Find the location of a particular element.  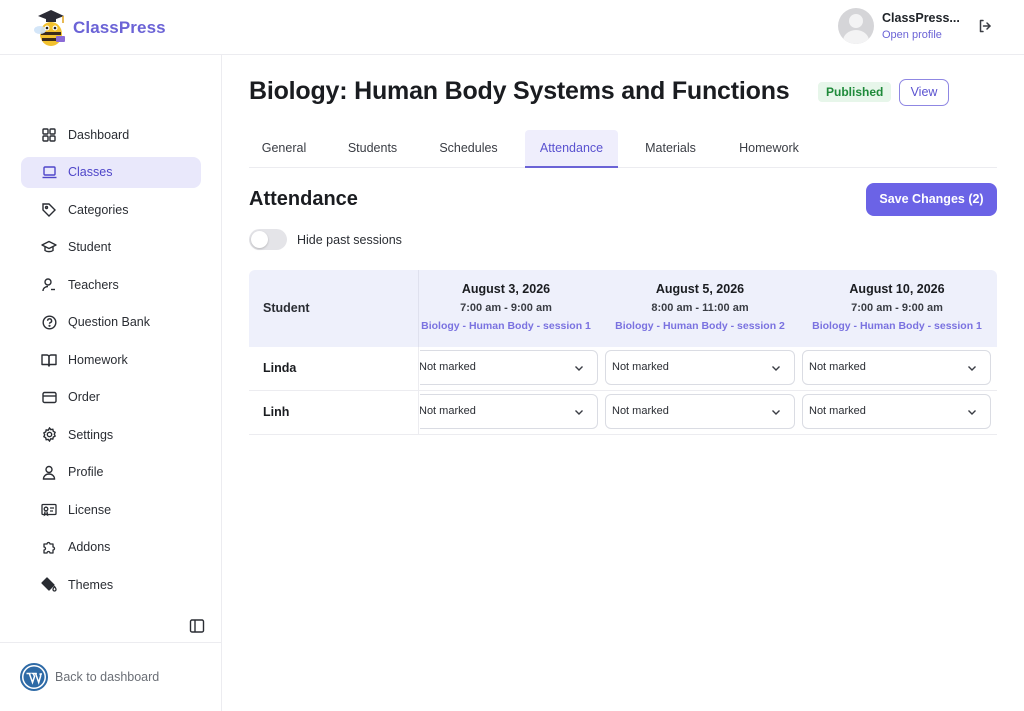

session-time: 8:00 am - 11:00 am is located at coordinates (700, 308).